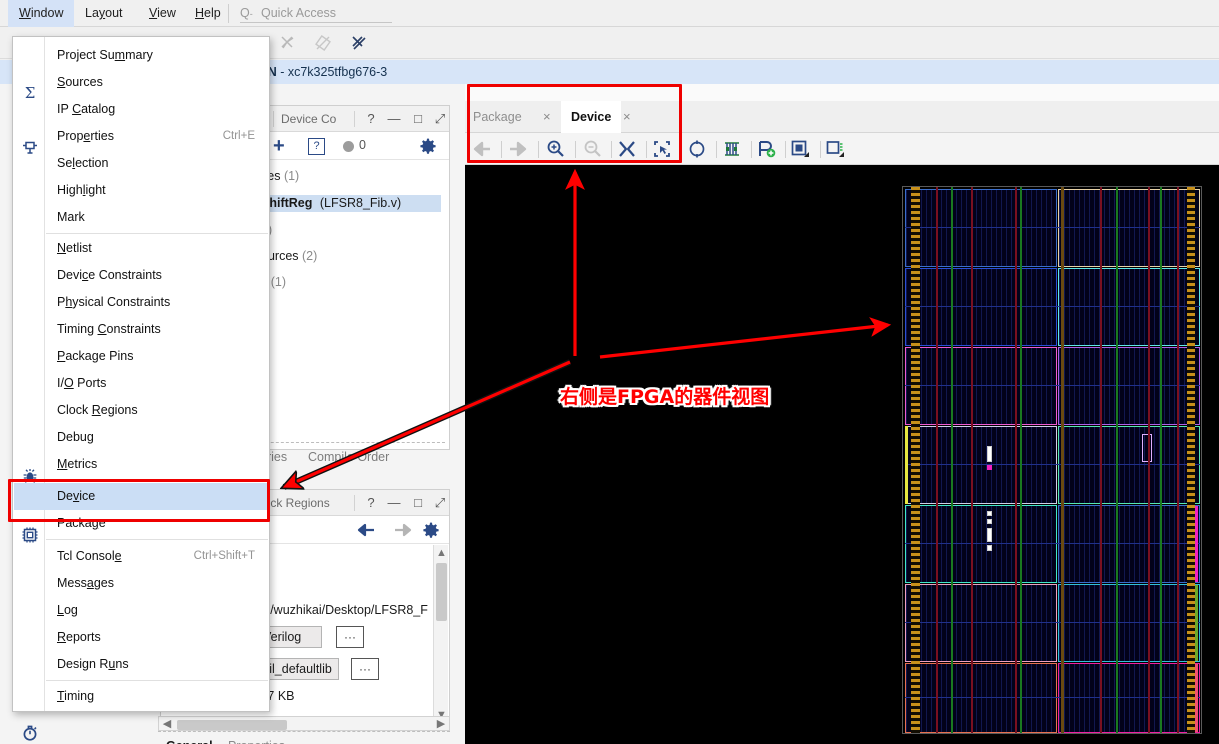 This screenshot has width=1219, height=744. What do you see at coordinates (1147, 448) in the screenshot?
I see `region-annotation-box` at bounding box center [1147, 448].